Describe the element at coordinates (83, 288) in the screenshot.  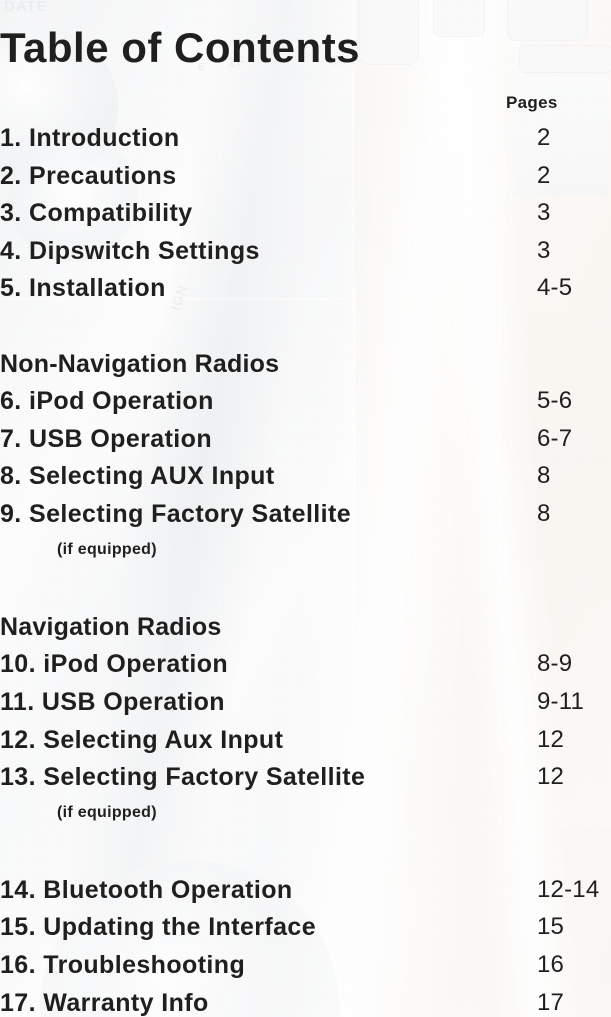
I see `toc-entry-label: 5. Installation` at that location.